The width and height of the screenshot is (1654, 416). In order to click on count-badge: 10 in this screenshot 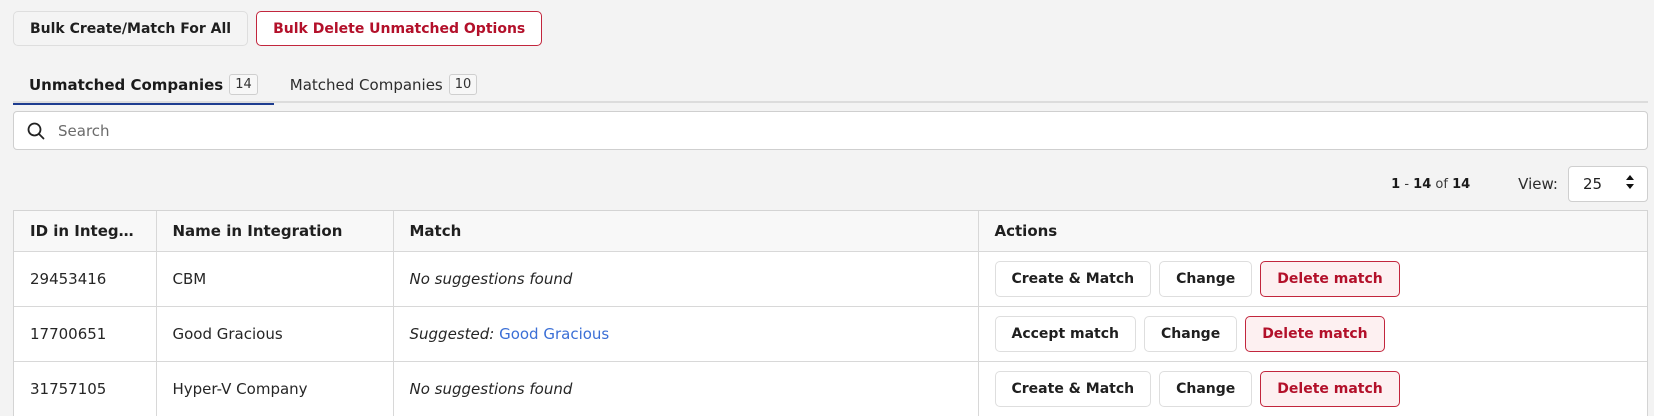, I will do `click(463, 84)`.